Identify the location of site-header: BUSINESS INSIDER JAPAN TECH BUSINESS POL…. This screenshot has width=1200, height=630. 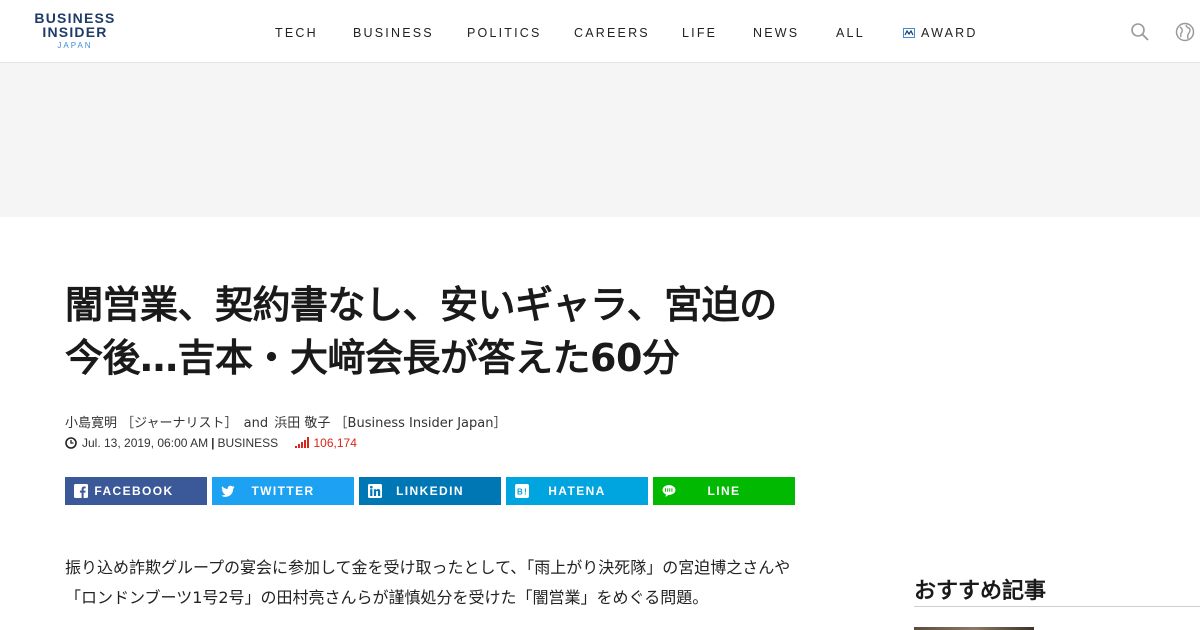
(600, 31).